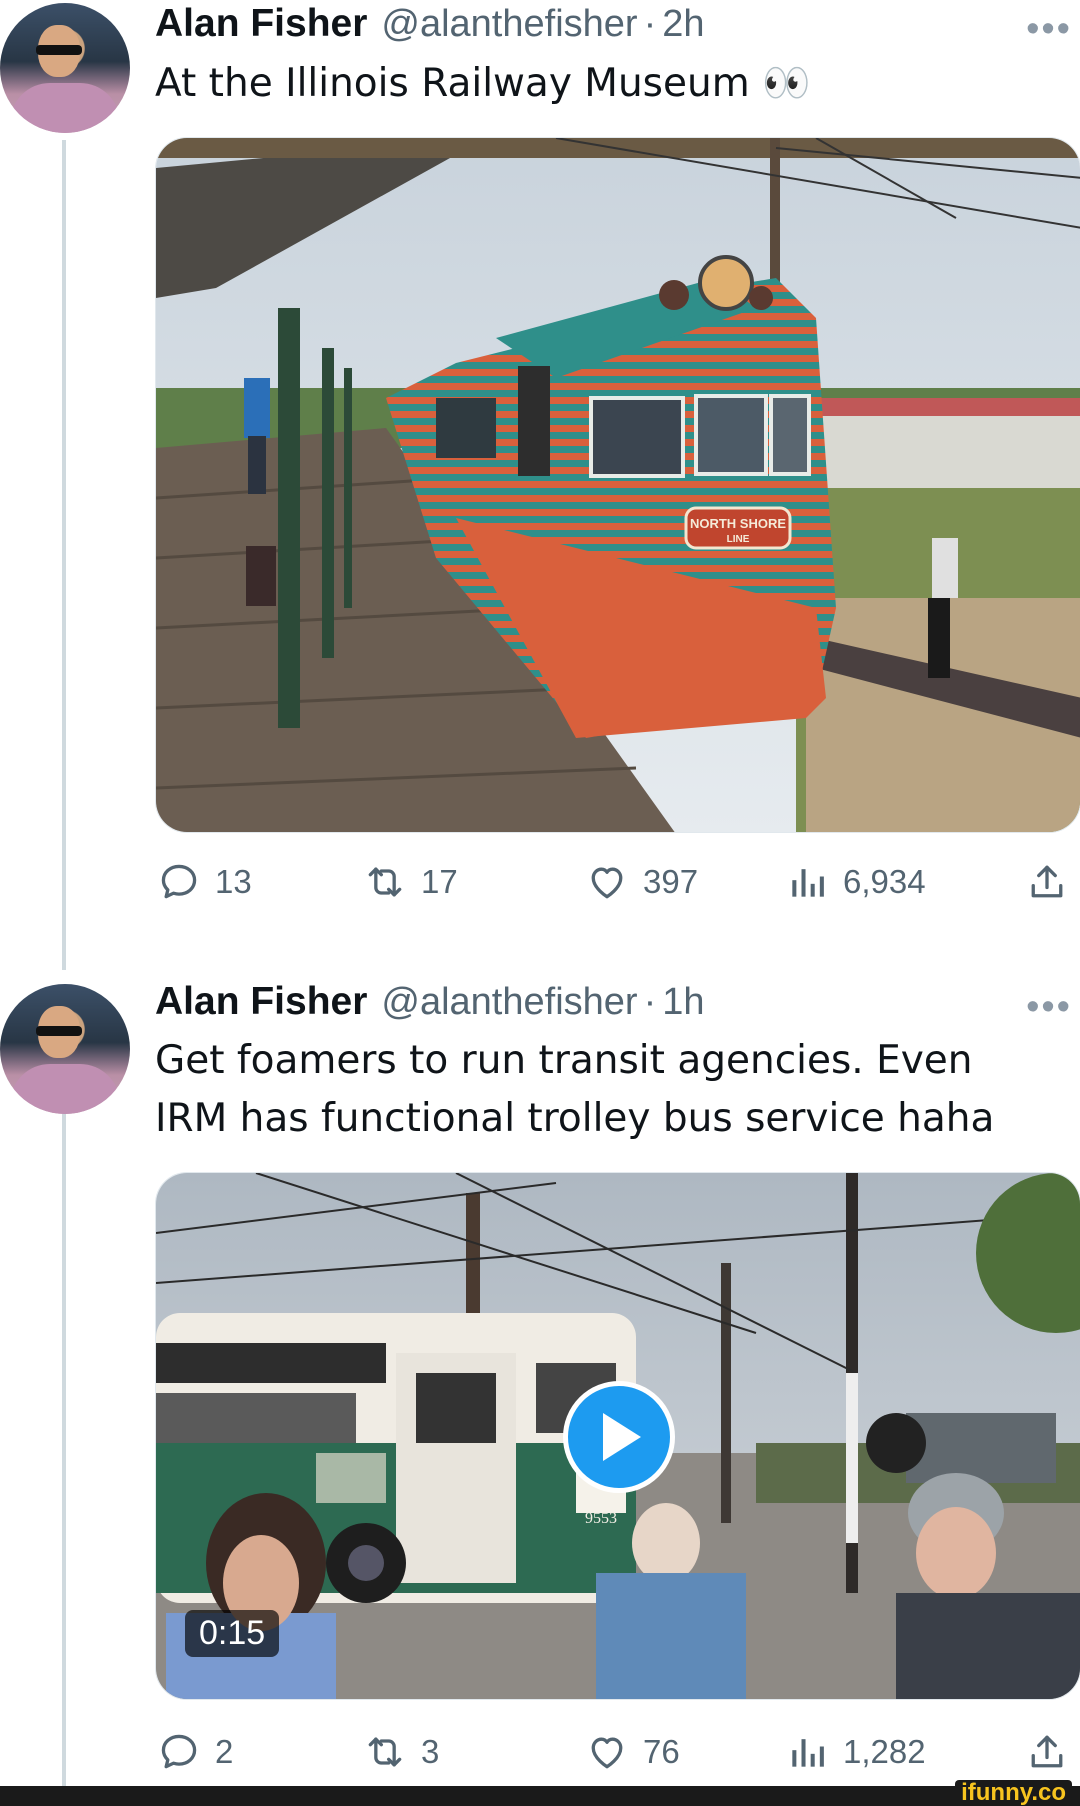  I want to click on views-count: 1,282, so click(884, 1751).